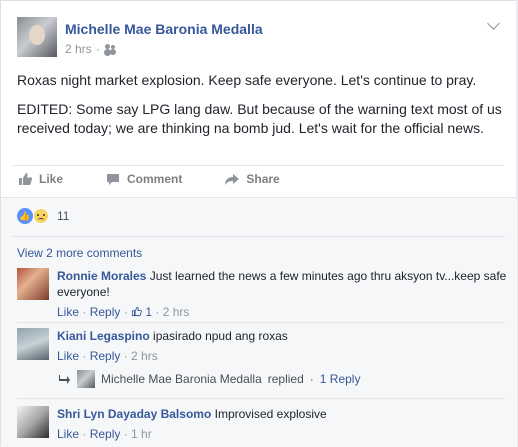  What do you see at coordinates (155, 179) in the screenshot?
I see `comment-label: Comment` at bounding box center [155, 179].